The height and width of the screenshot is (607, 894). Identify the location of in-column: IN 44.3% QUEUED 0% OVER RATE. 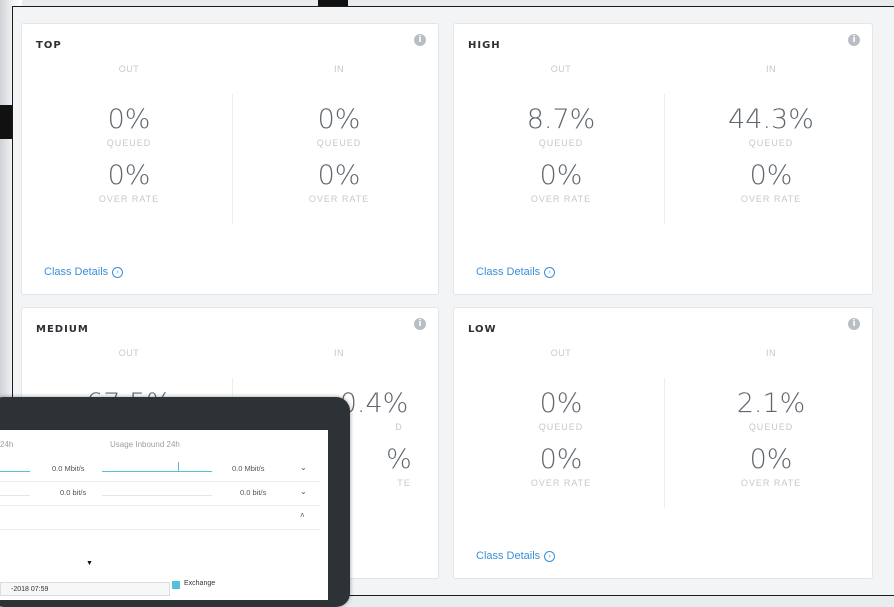
(771, 135).